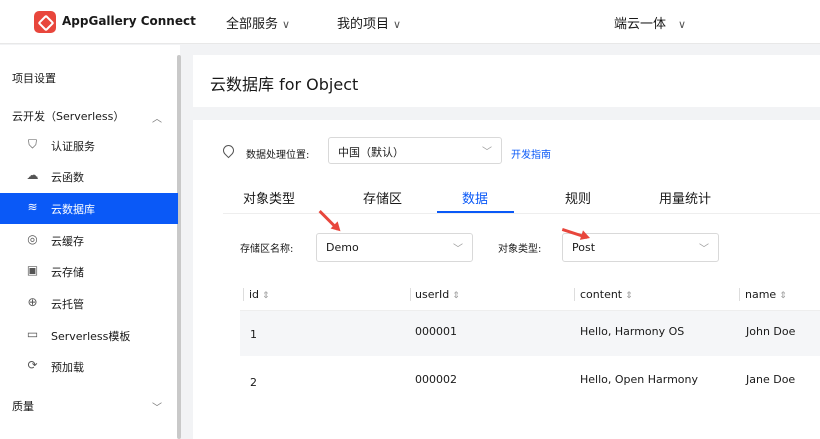 This screenshot has width=820, height=439. What do you see at coordinates (253, 382) in the screenshot?
I see `cell-id: 2` at bounding box center [253, 382].